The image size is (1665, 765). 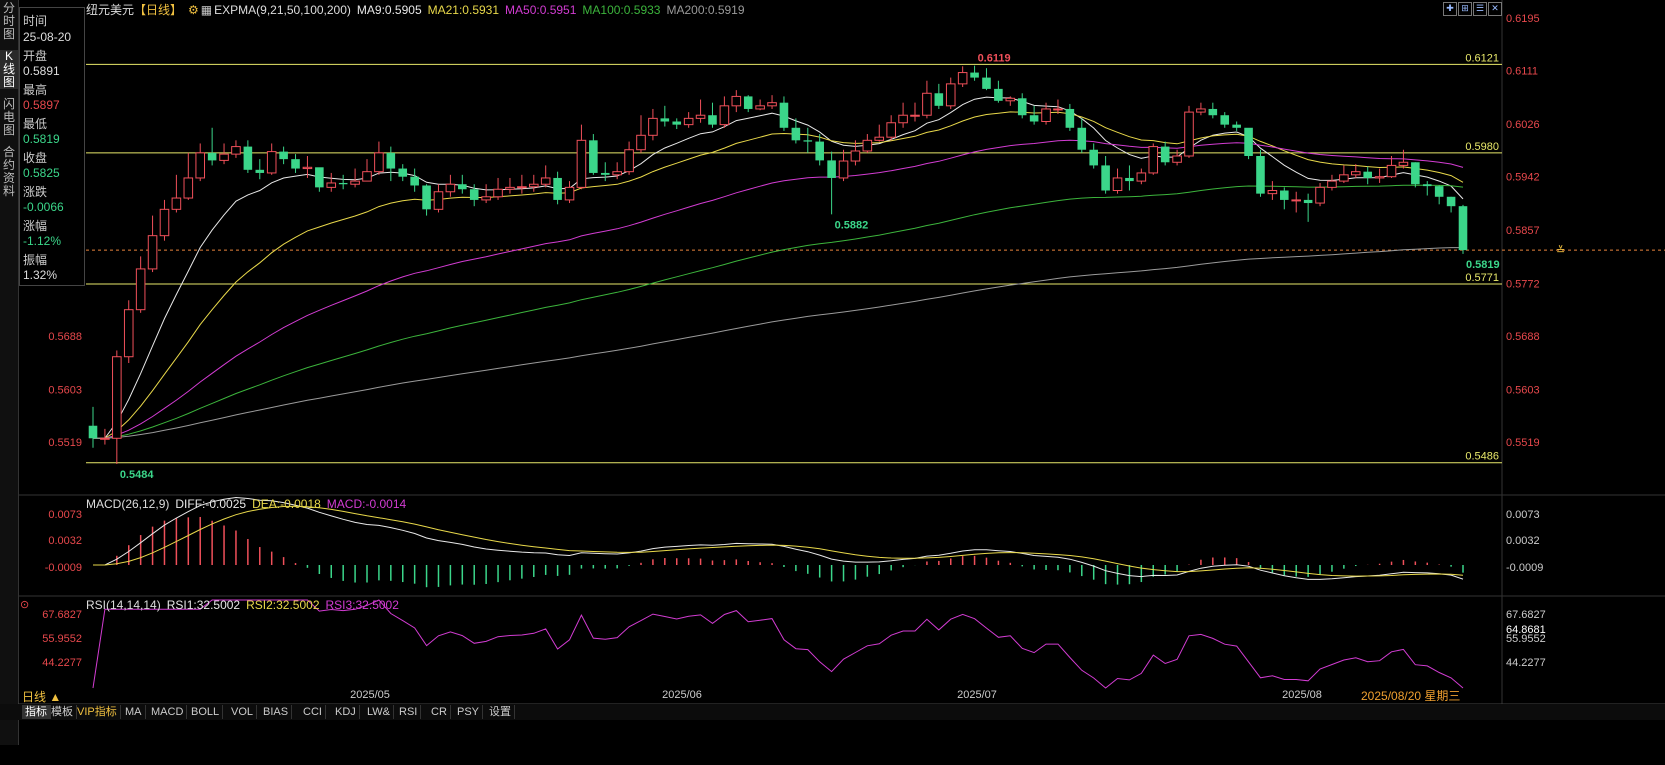 I want to click on macd-dea-value: DEA:-0.0018, so click(x=286, y=504).